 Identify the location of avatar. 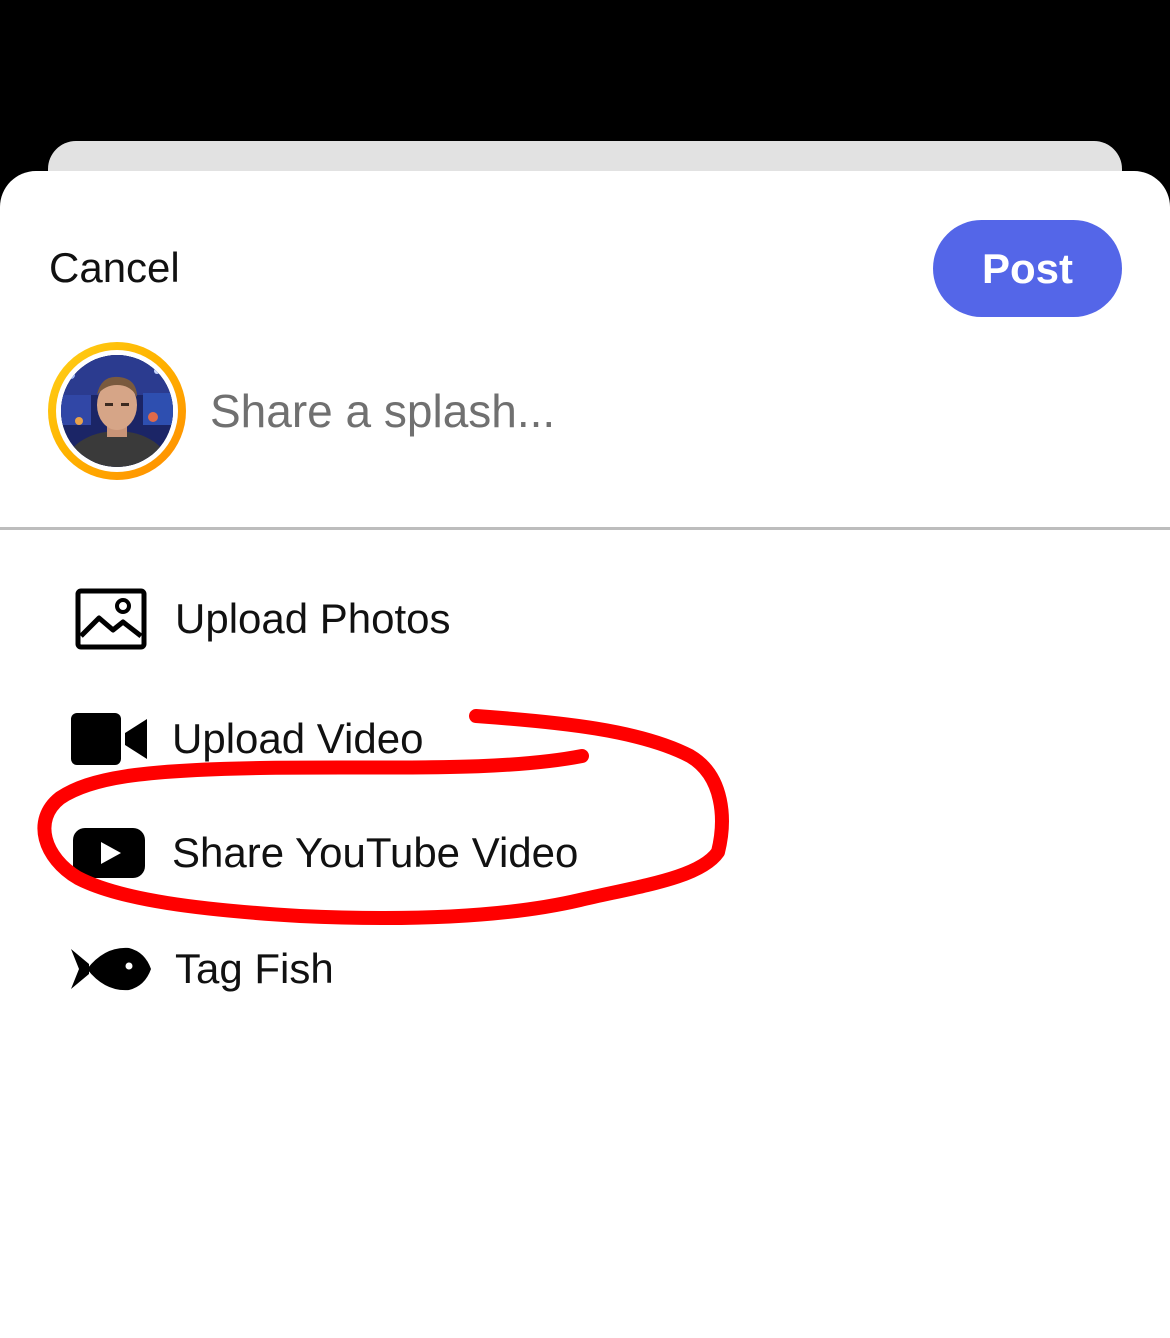
(117, 411).